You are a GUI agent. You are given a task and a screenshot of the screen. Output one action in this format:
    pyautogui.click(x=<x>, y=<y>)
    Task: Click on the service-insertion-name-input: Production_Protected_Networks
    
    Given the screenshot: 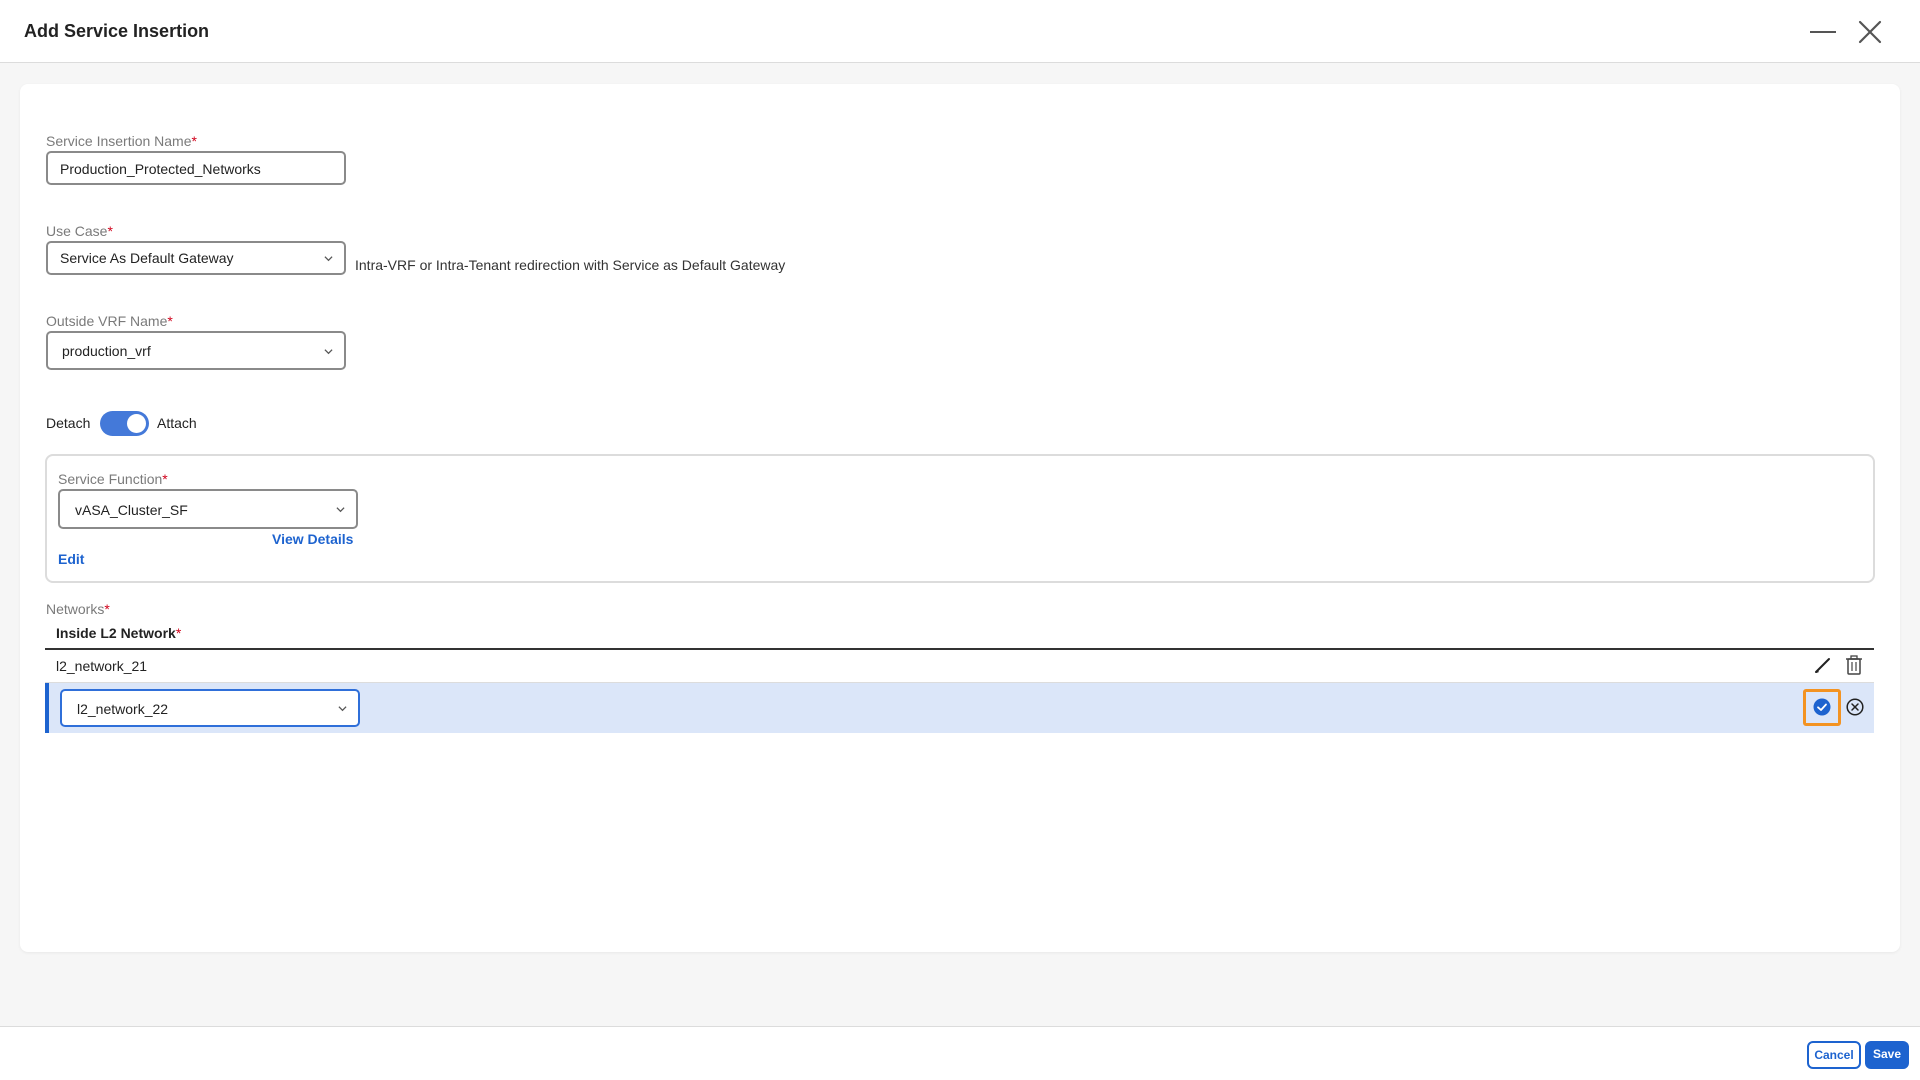 What is the action you would take?
    pyautogui.click(x=196, y=168)
    